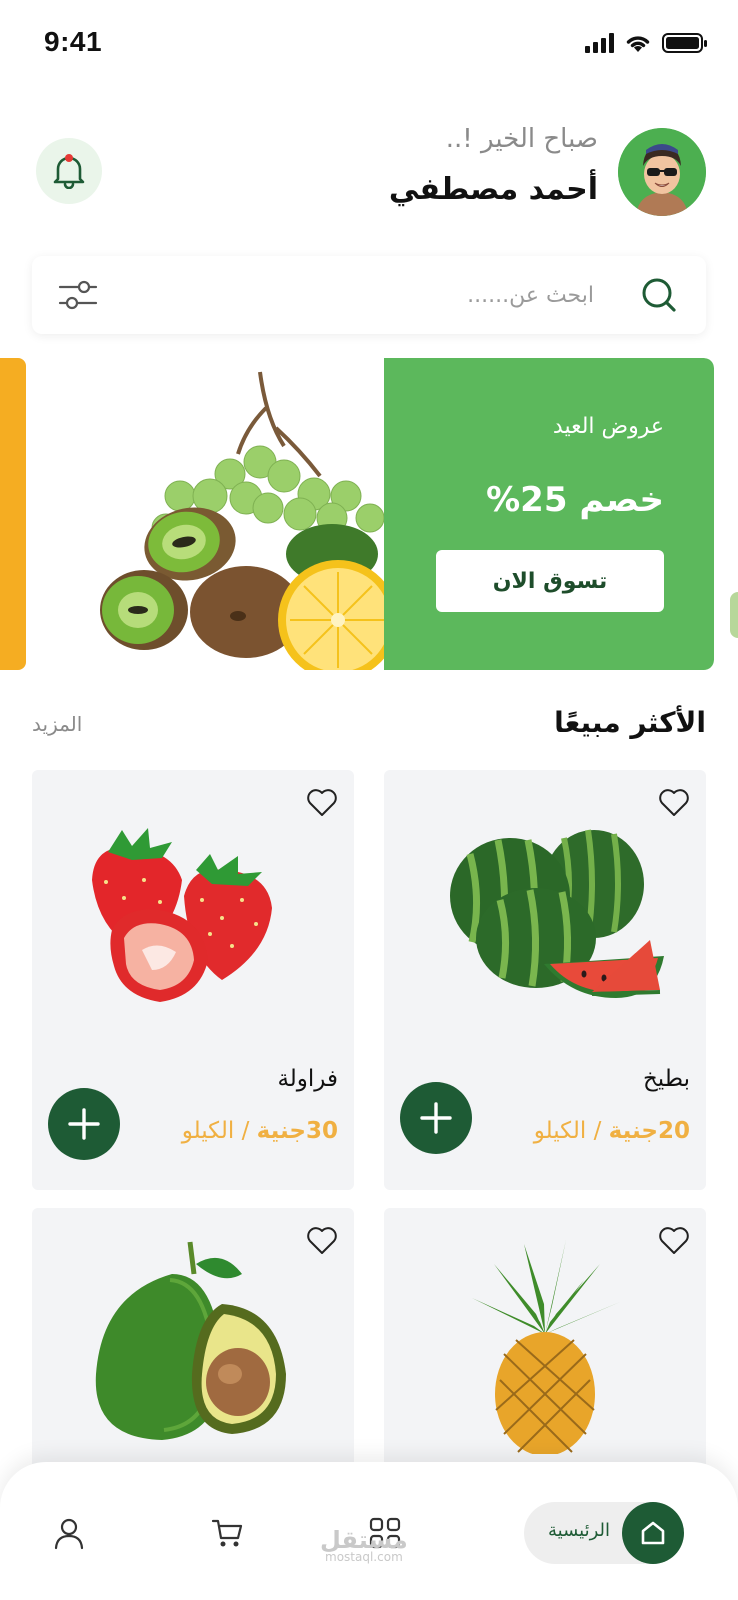  I want to click on banner-offer-panel: عروض العيد خصم 25% تسوق الان, so click(549, 514).